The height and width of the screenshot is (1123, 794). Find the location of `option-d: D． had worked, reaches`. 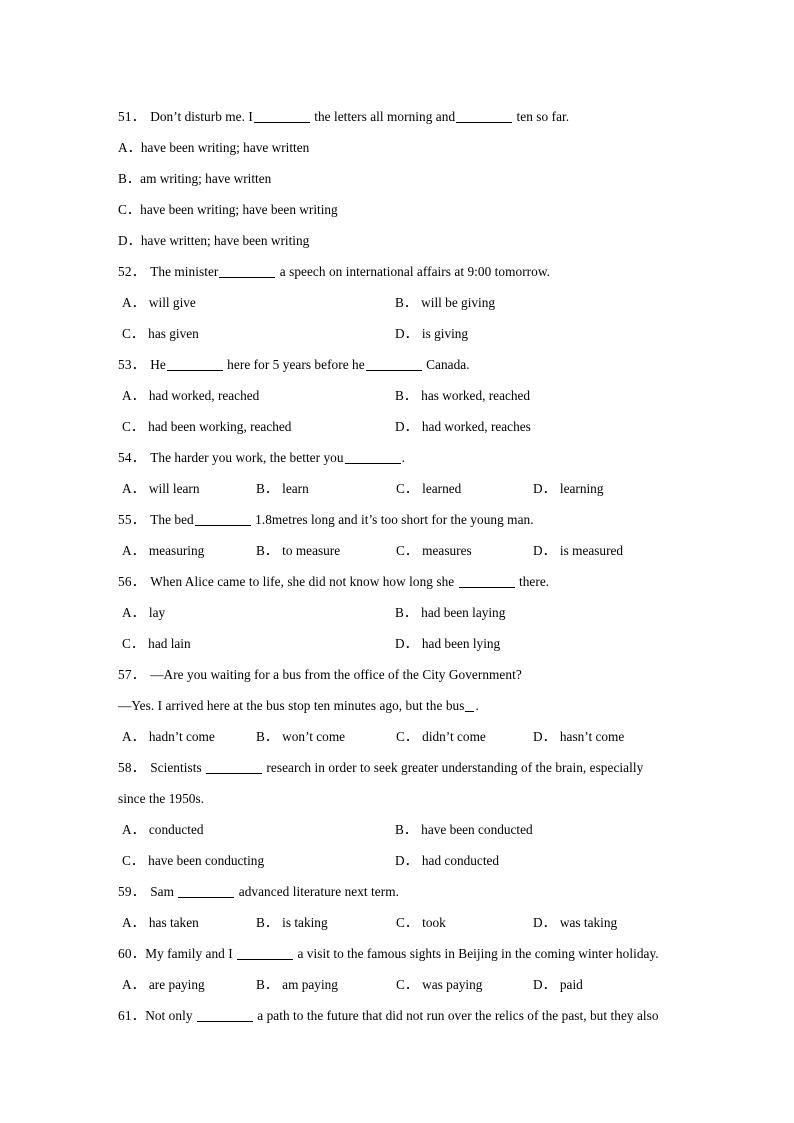

option-d: D． had worked, reaches is located at coordinates (463, 426).